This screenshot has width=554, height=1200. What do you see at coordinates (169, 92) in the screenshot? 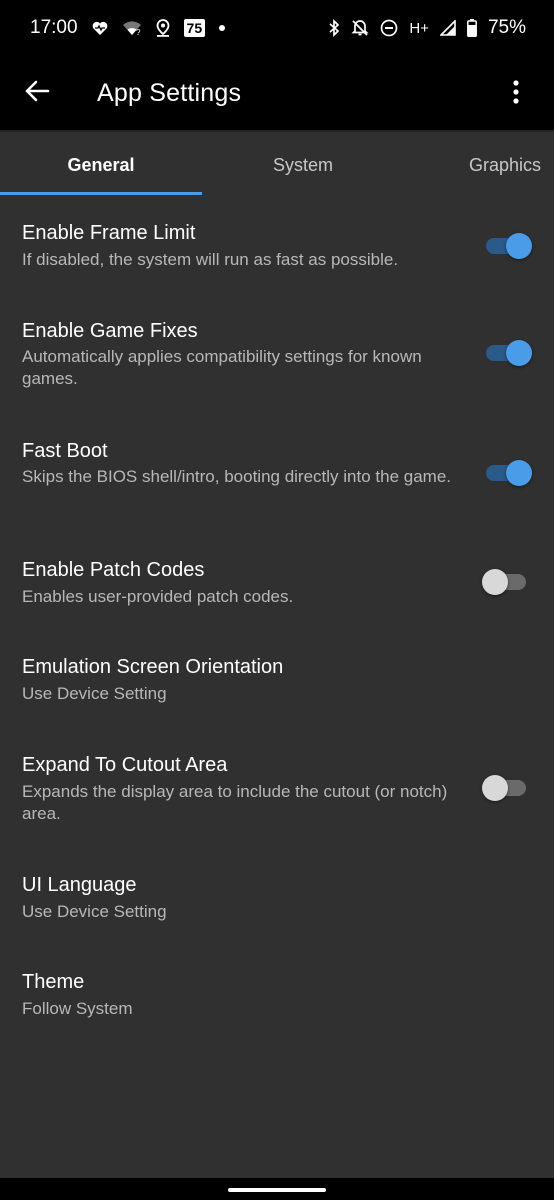
I see `page-title: App Settings` at bounding box center [169, 92].